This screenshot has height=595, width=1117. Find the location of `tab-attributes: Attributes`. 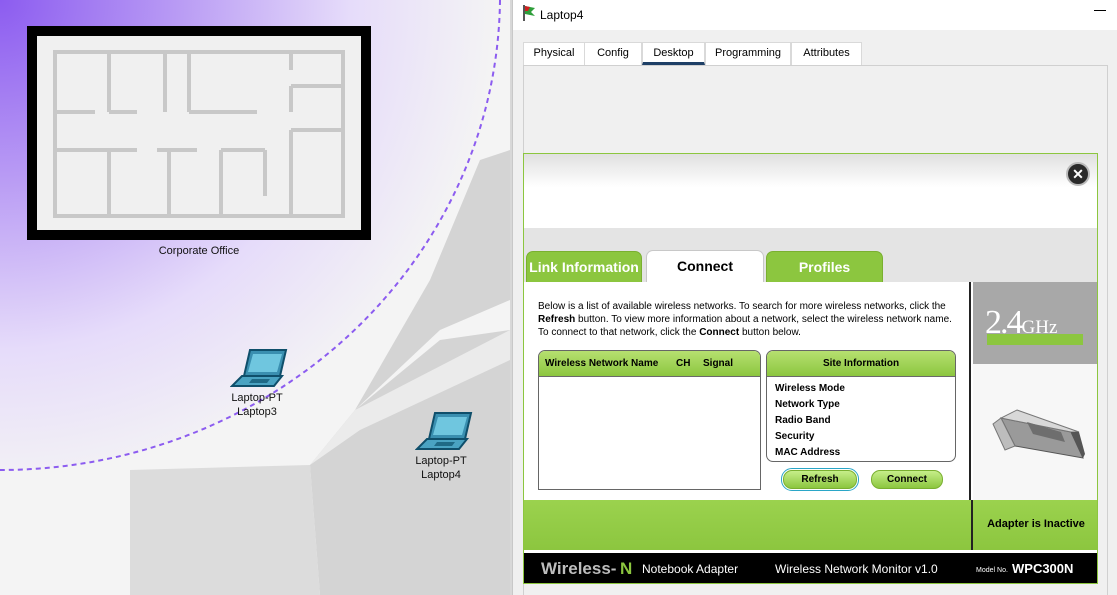

tab-attributes: Attributes is located at coordinates (826, 53).